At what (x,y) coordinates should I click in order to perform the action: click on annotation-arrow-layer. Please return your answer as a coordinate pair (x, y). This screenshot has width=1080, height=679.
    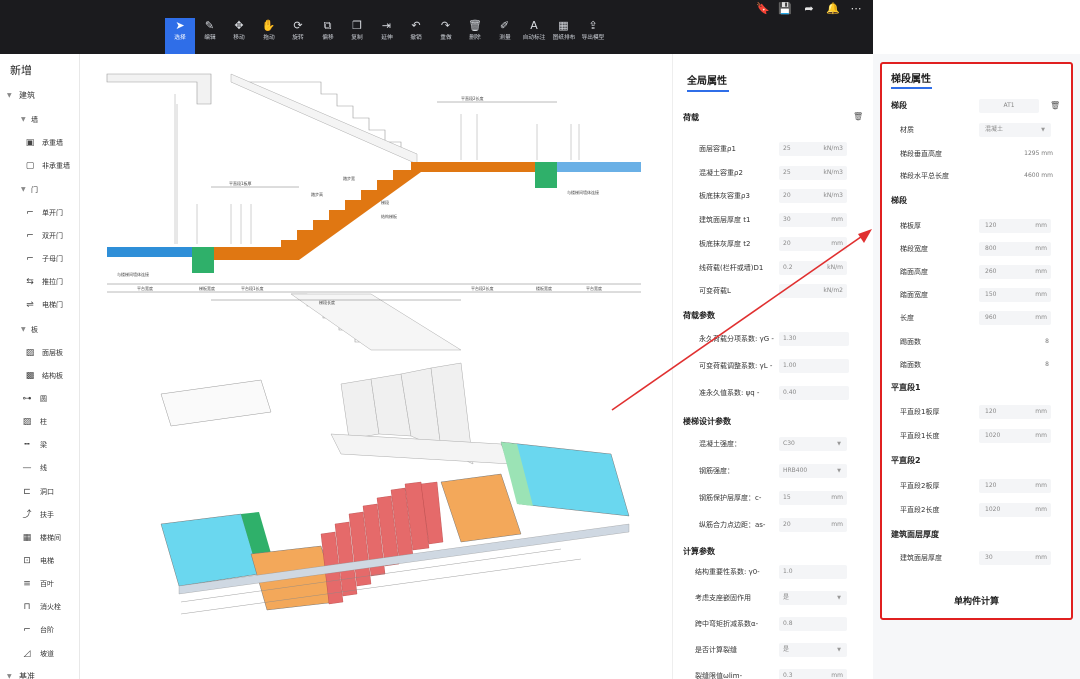
    Looking at the image, I should click on (741, 320).